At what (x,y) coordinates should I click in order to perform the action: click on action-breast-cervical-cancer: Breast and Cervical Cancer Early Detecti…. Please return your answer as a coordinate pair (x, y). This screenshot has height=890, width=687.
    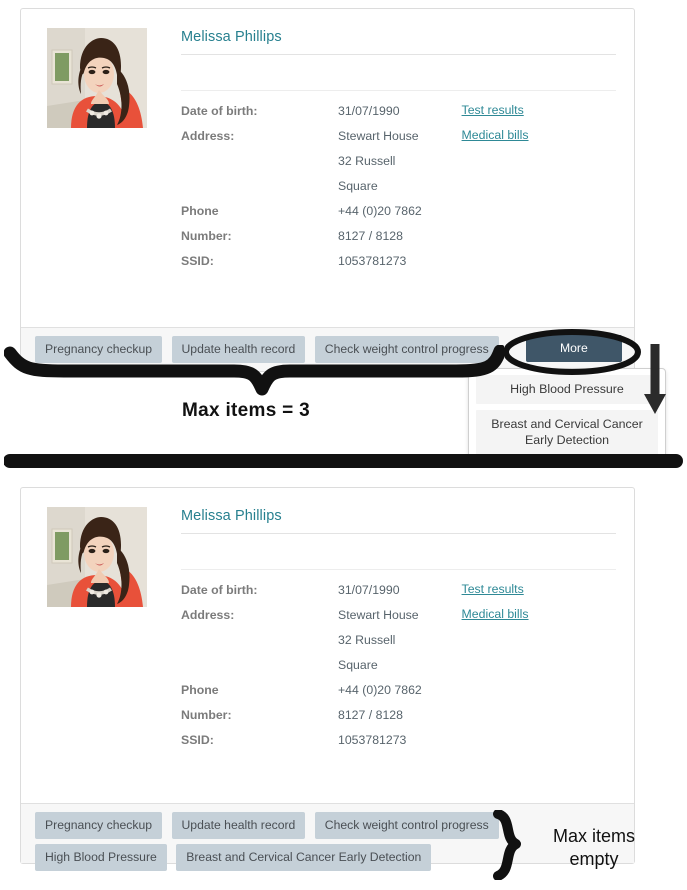
    Looking at the image, I should click on (304, 857).